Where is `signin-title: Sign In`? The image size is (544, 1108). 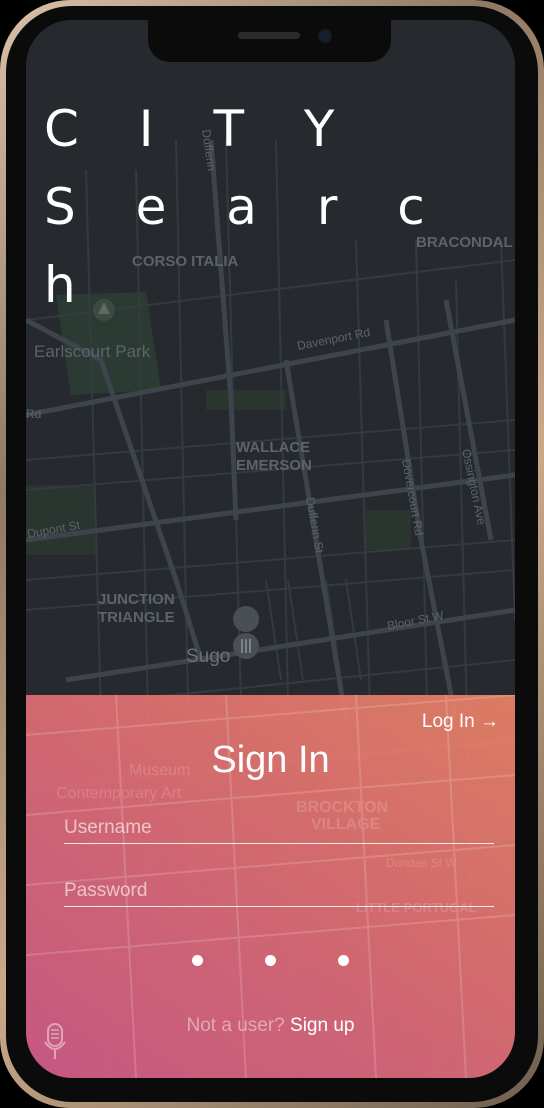
signin-title: Sign In is located at coordinates (270, 760).